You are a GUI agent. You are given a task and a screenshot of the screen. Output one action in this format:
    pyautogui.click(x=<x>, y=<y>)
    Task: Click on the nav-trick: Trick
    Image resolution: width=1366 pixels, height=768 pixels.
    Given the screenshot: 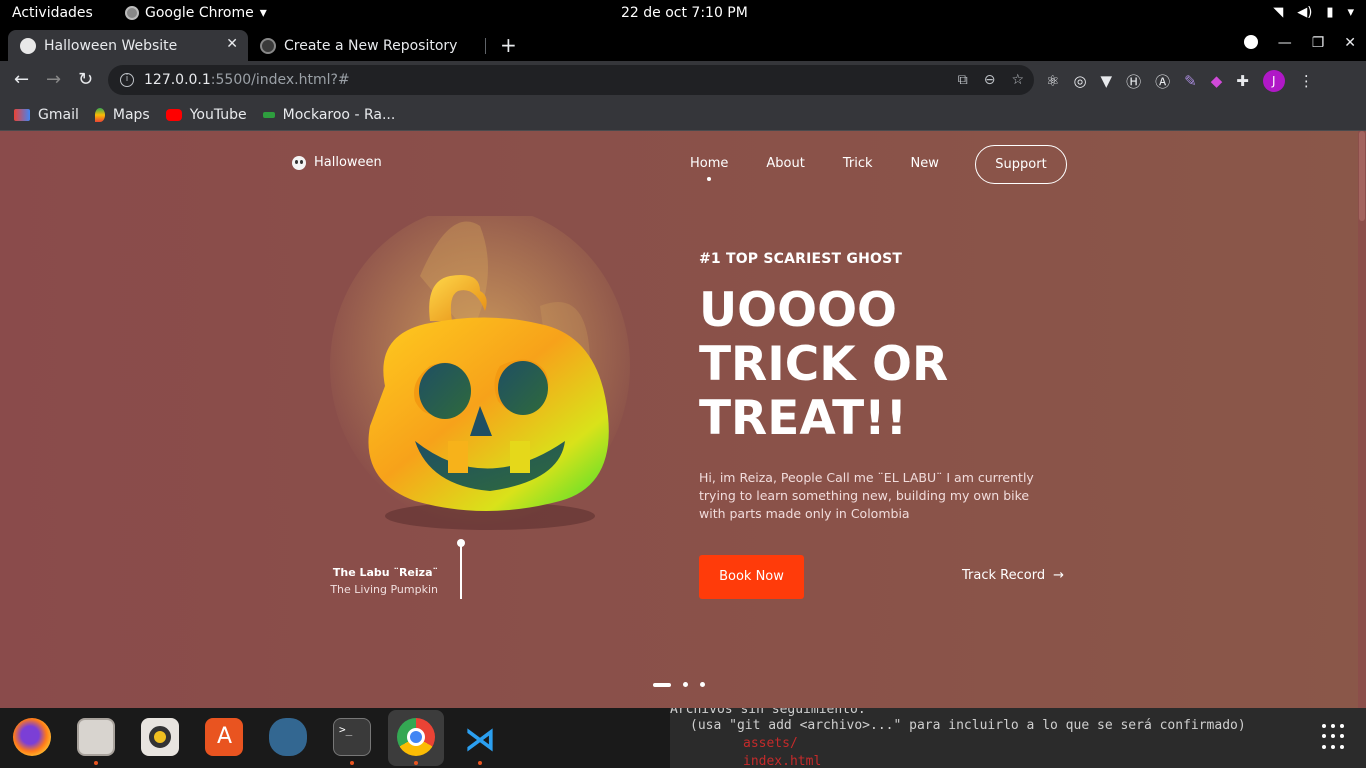 What is the action you would take?
    pyautogui.click(x=858, y=163)
    